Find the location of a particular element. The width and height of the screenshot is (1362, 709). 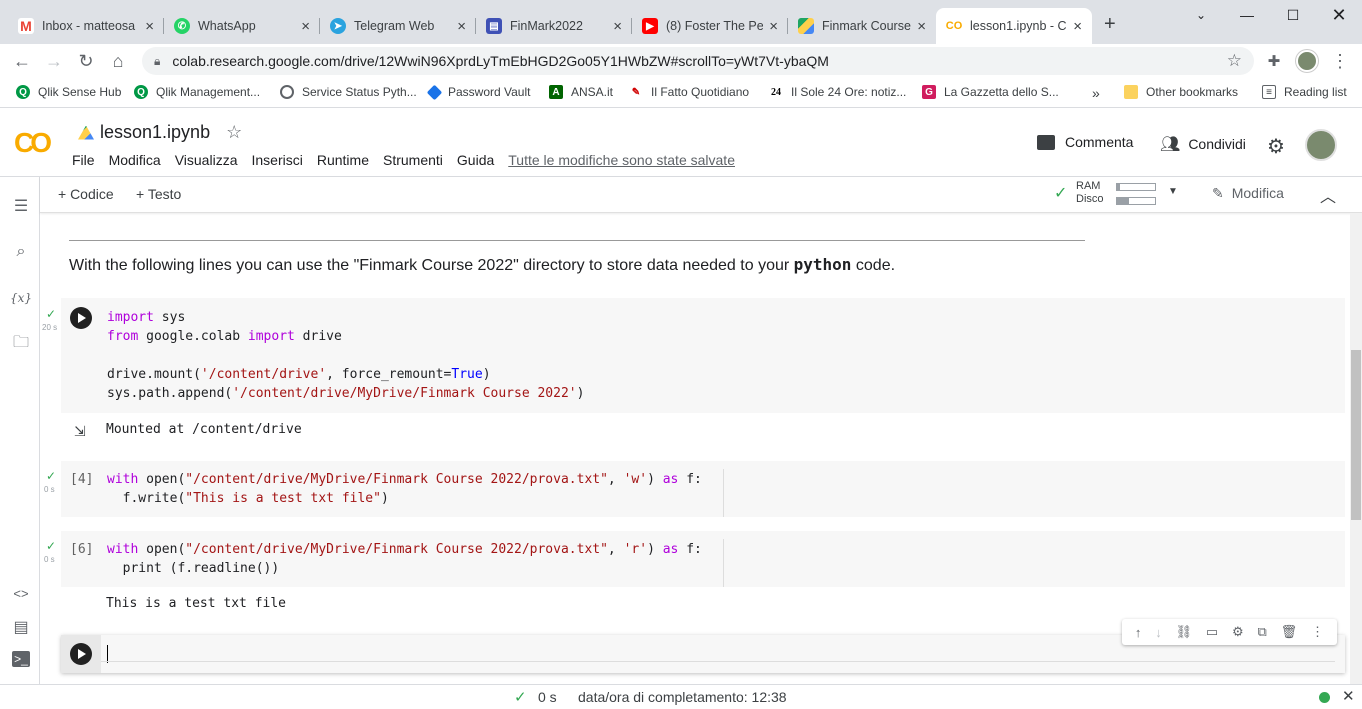

menu-file: File is located at coordinates (83, 160).